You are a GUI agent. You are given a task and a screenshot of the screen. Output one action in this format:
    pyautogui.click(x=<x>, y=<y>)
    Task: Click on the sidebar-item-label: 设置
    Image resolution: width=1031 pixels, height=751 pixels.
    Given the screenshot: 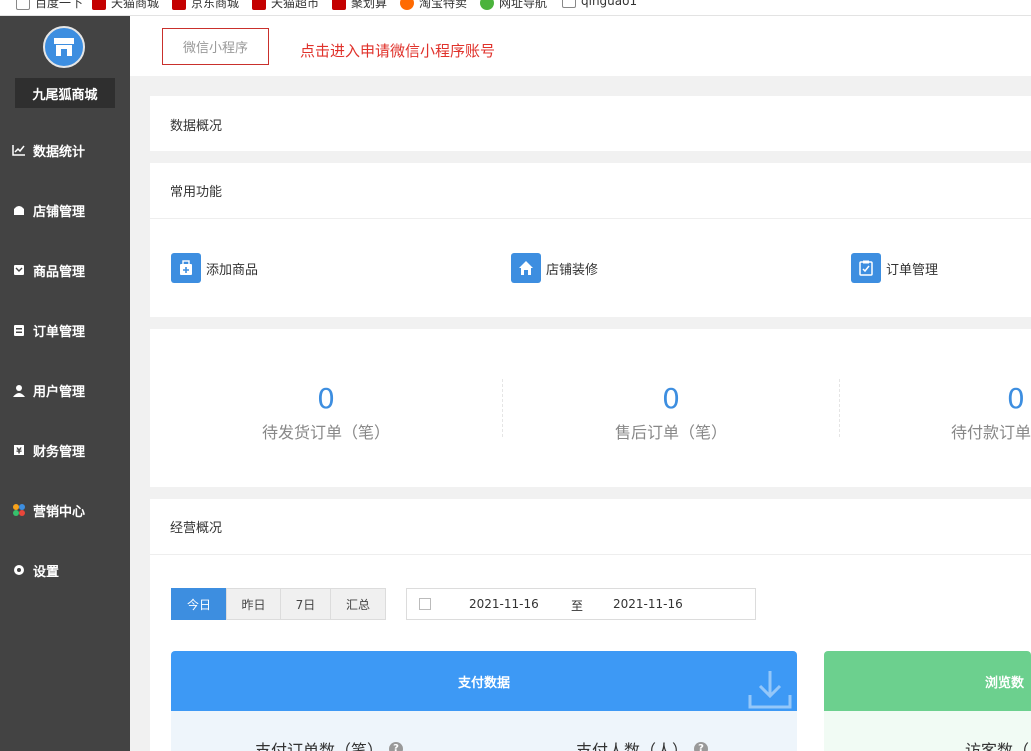 What is the action you would take?
    pyautogui.click(x=46, y=572)
    